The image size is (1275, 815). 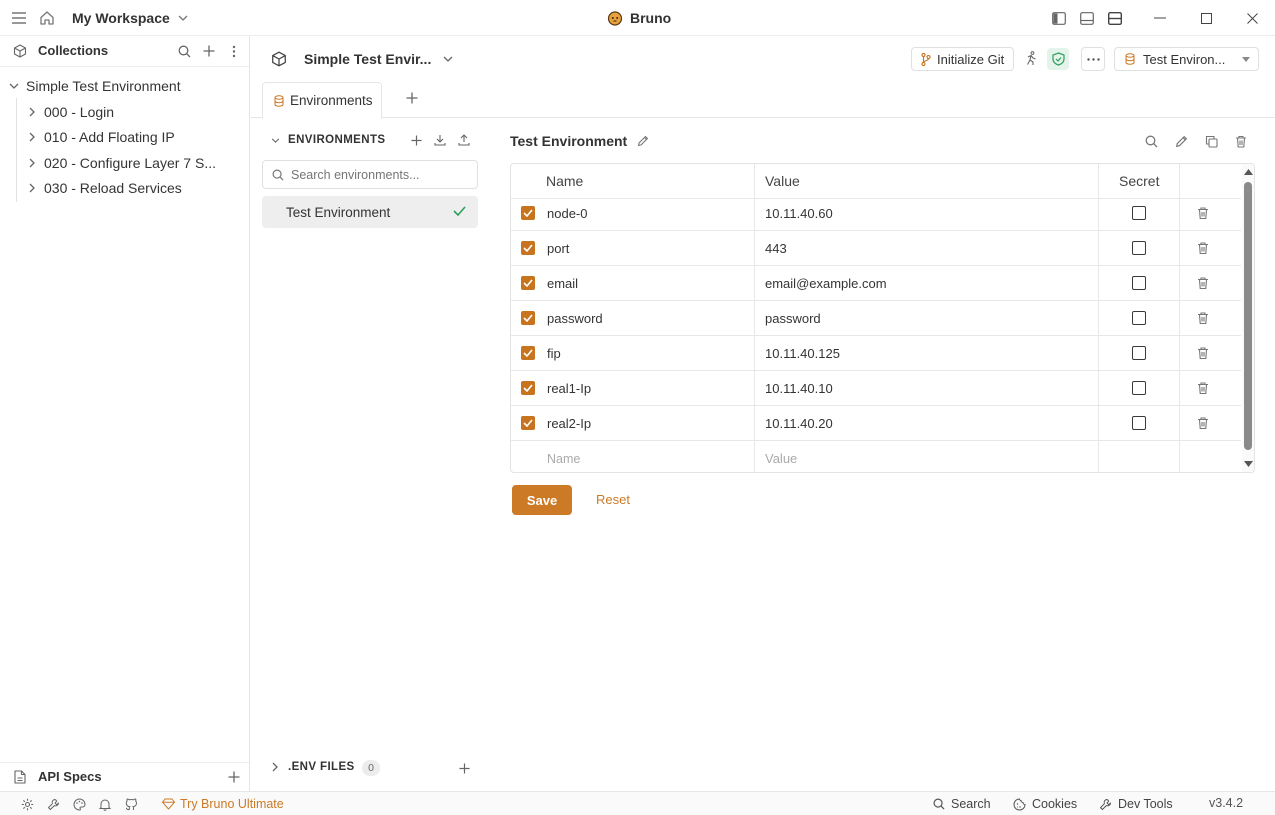 I want to click on bell-icon, so click(x=105, y=804).